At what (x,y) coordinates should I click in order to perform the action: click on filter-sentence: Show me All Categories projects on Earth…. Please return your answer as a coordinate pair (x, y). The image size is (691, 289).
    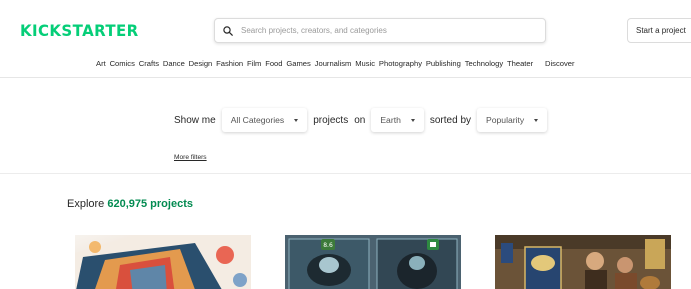
    Looking at the image, I should click on (363, 120).